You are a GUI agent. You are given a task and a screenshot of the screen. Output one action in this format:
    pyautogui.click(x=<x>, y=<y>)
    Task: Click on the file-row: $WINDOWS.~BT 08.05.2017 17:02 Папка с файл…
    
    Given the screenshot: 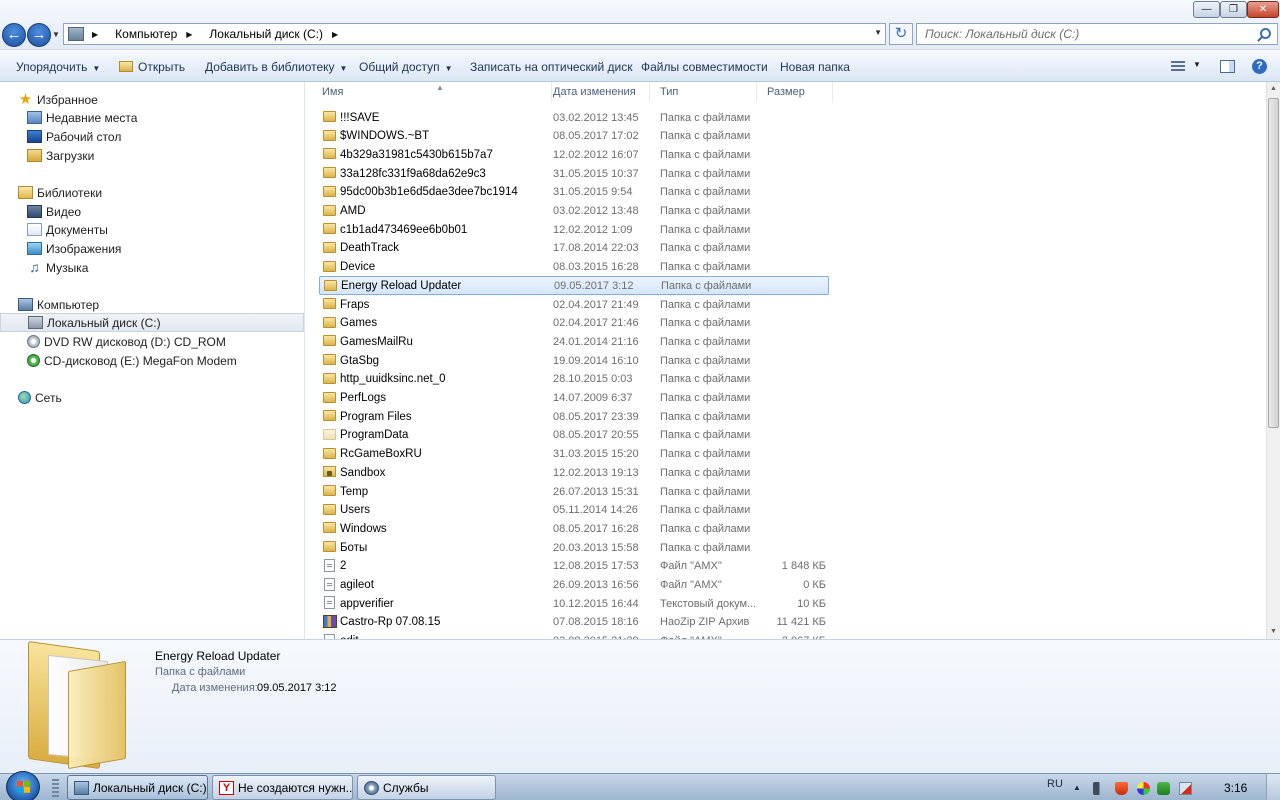 What is the action you would take?
    pyautogui.click(x=574, y=136)
    